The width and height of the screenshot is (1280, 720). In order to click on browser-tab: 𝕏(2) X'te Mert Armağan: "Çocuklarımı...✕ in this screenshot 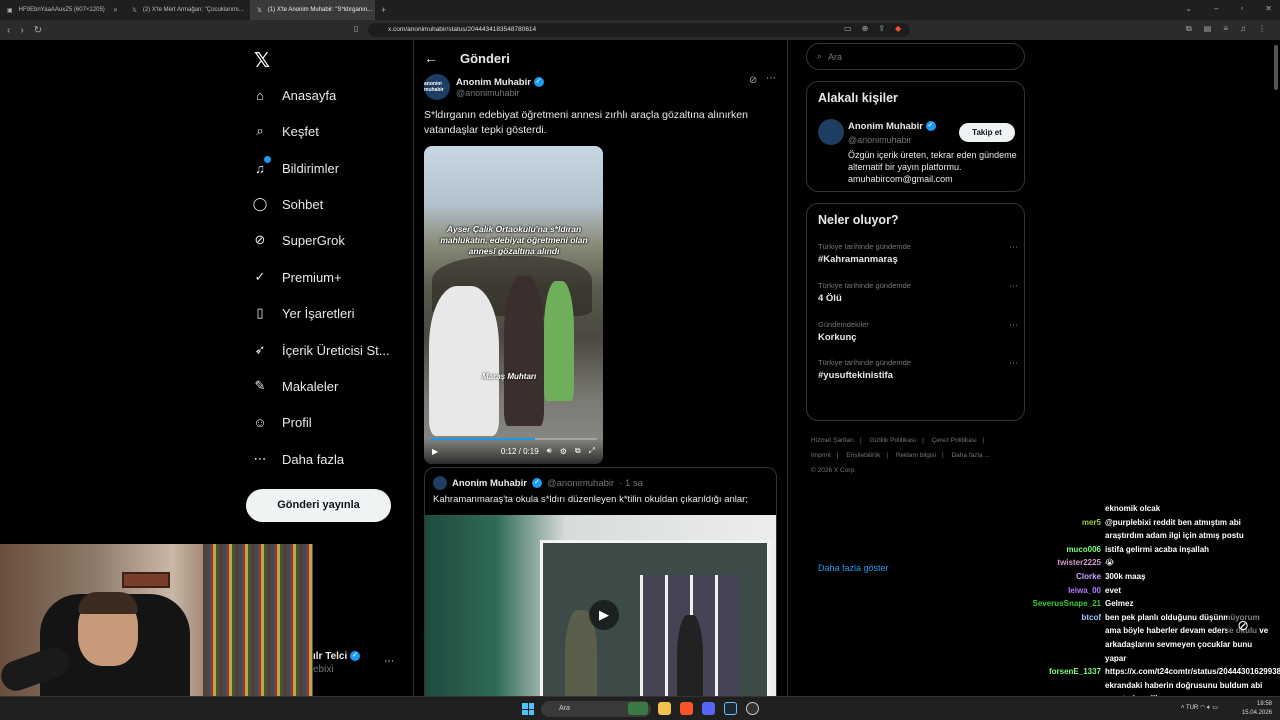, I will do `click(187, 10)`.